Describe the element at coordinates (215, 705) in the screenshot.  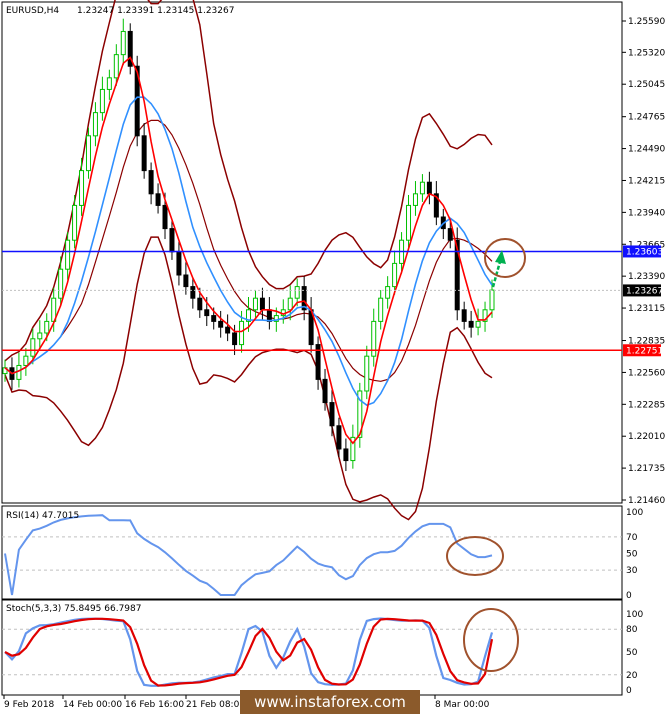
I see `time-axis-label: 21 Feb 08:00` at that location.